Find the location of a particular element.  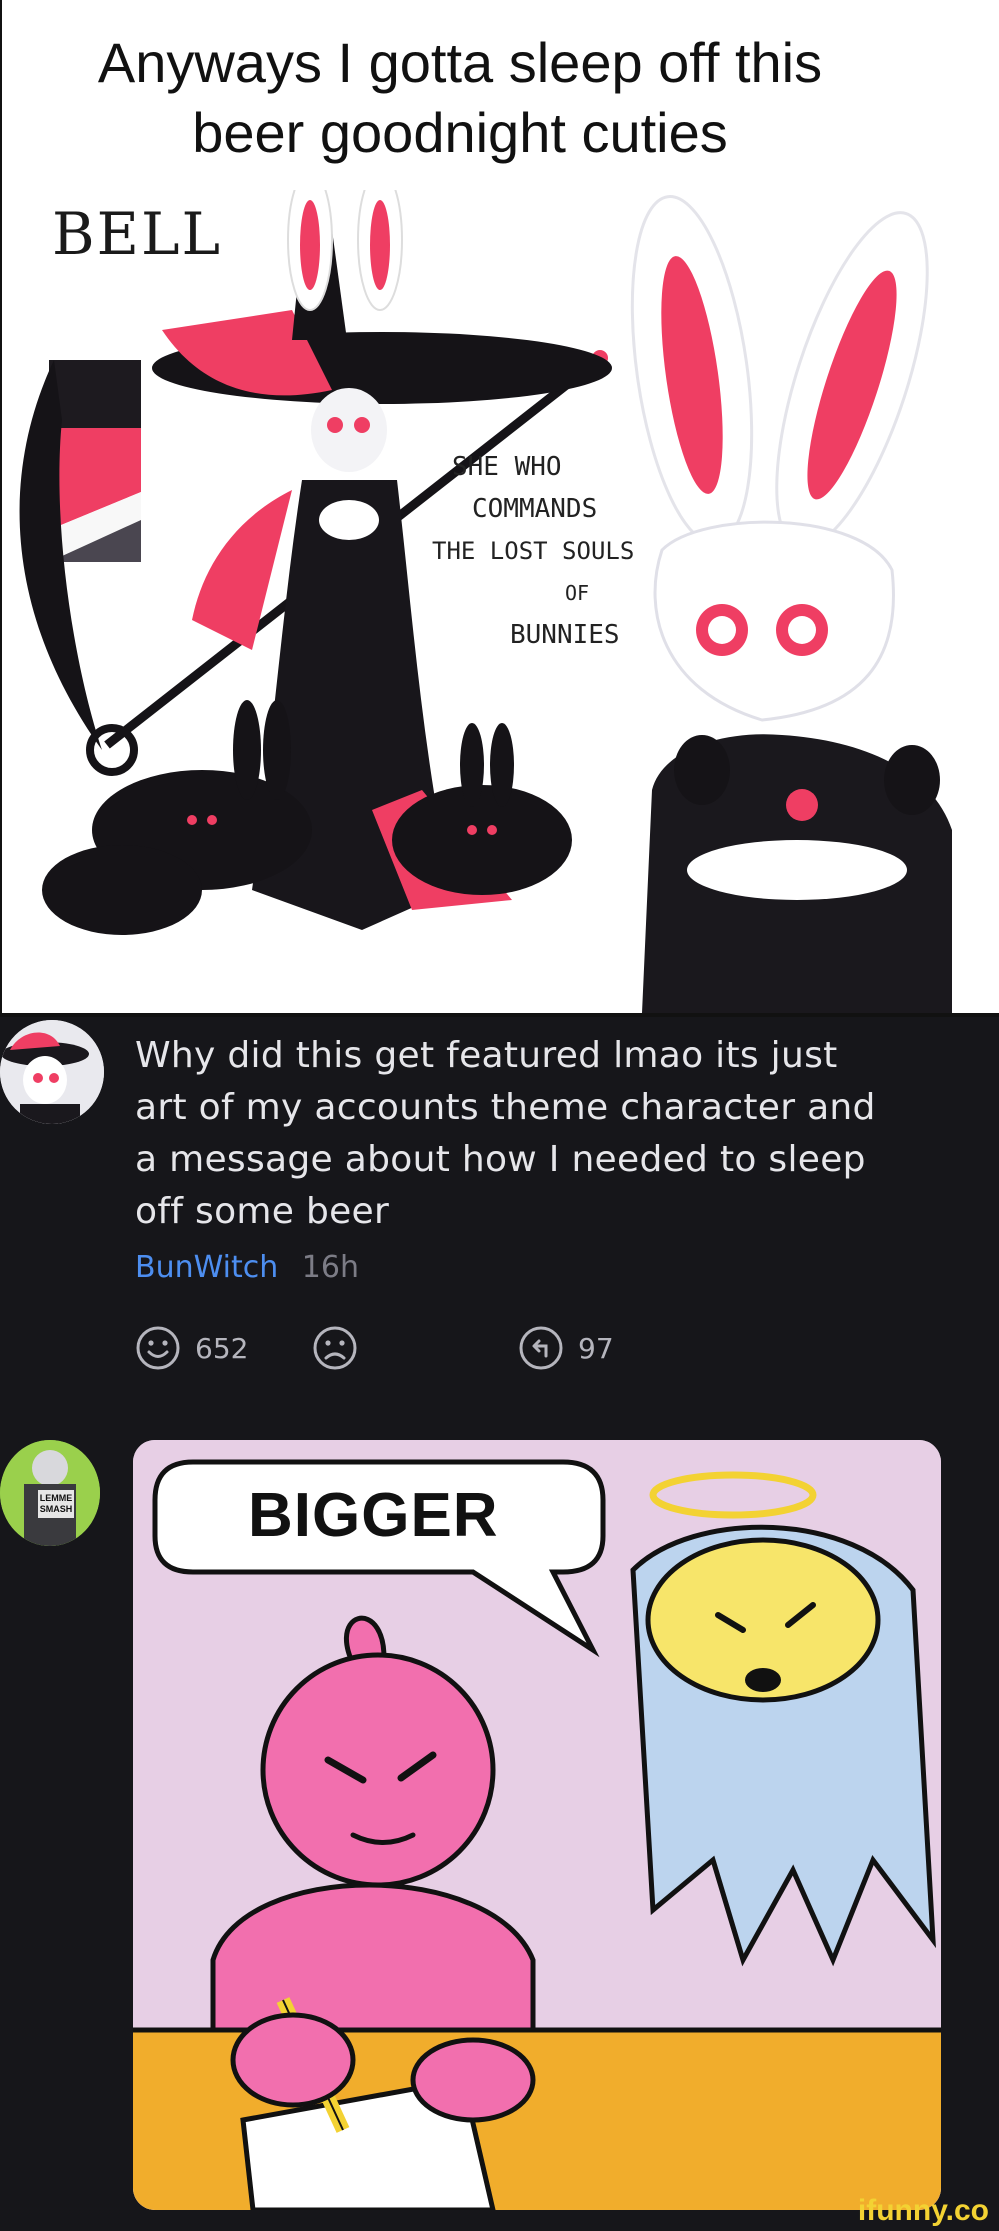

replier-avatar: LEMME SMASH is located at coordinates (50, 1493).